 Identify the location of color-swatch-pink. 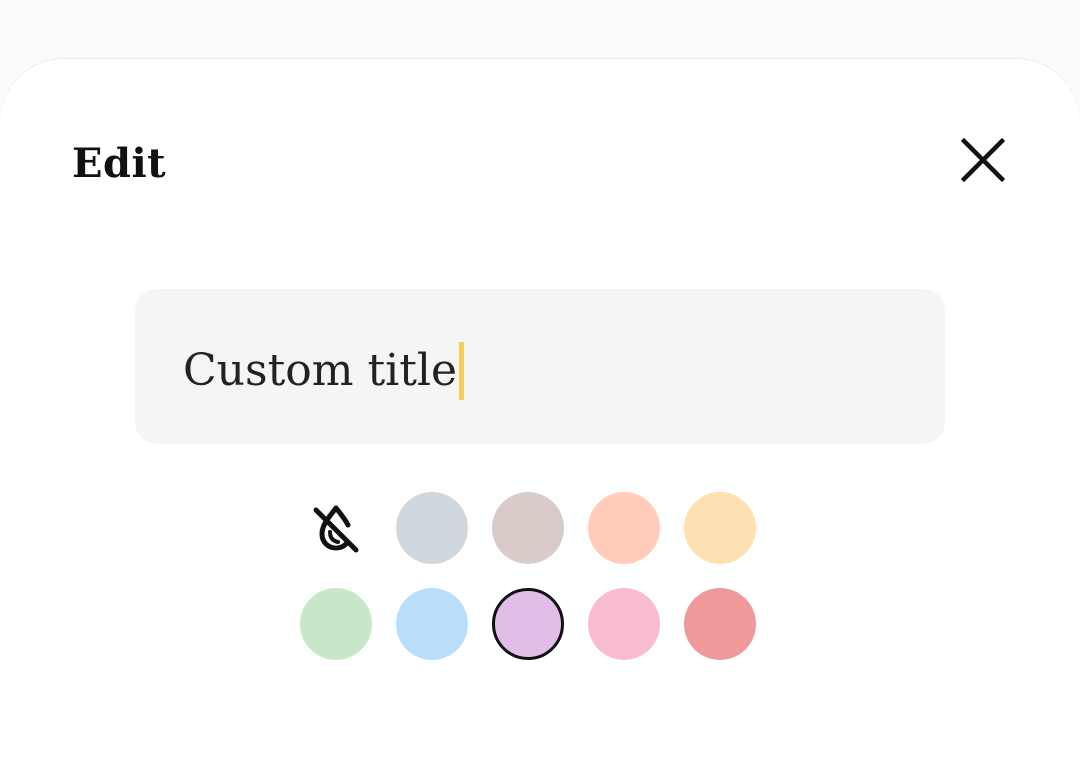
(624, 624).